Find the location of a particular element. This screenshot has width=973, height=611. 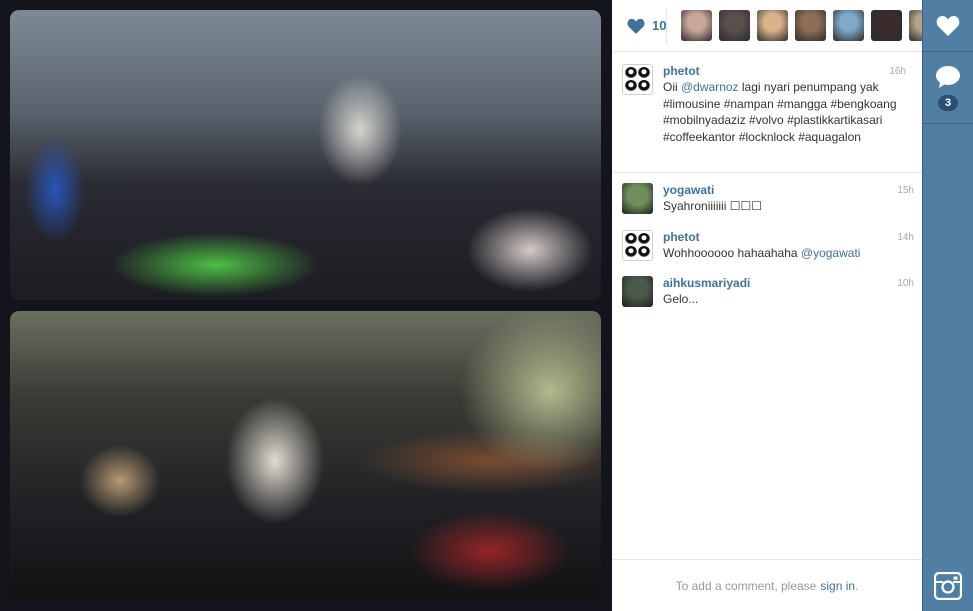

timestamp: 16h is located at coordinates (897, 71).